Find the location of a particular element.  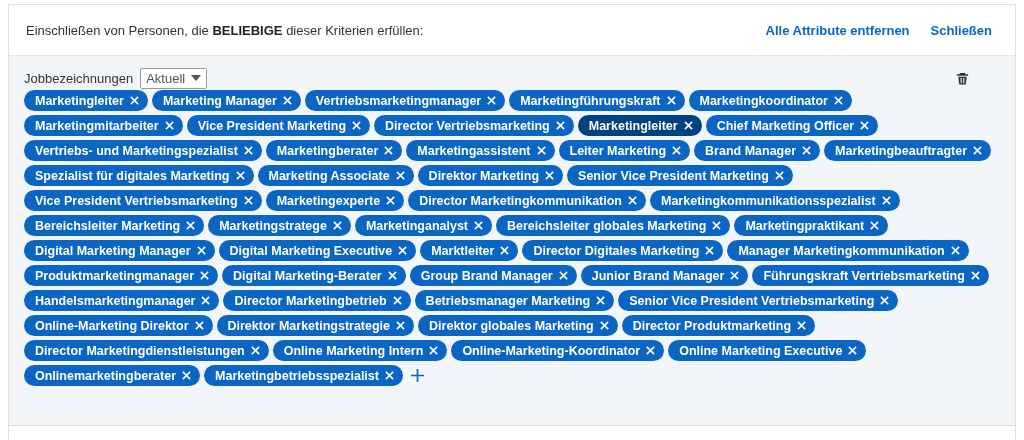

job-title-tag: Director Produktmarketing is located at coordinates (718, 325).